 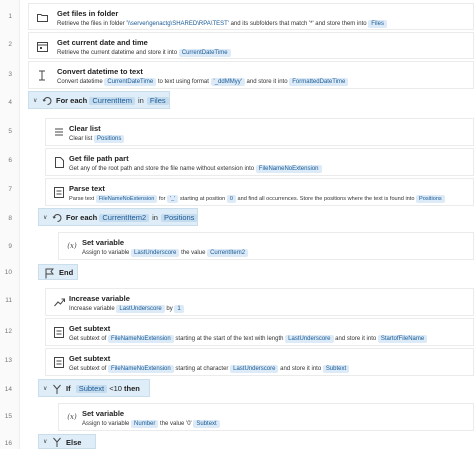 What do you see at coordinates (42, 17) in the screenshot?
I see `folder-icon` at bounding box center [42, 17].